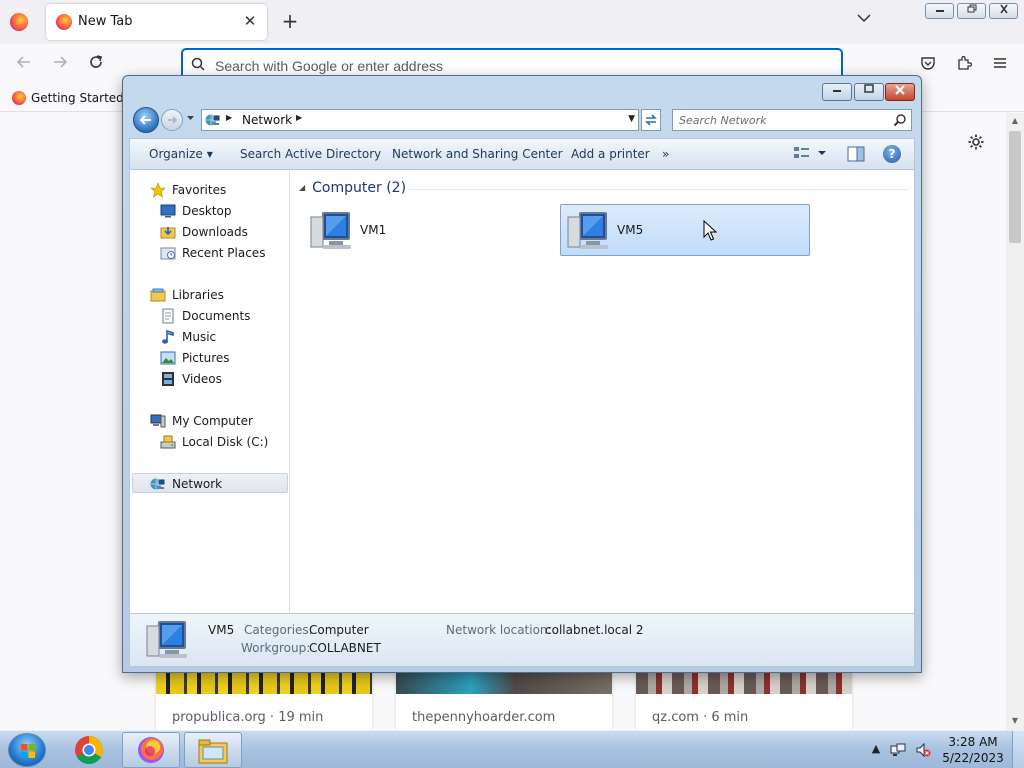 This screenshot has width=1024, height=768. What do you see at coordinates (869, 92) in the screenshot?
I see `explorer-maximize-button` at bounding box center [869, 92].